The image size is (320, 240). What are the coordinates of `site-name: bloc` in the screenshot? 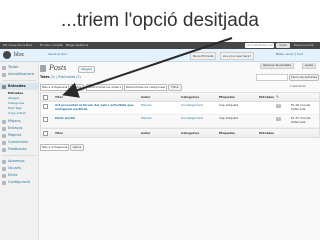 It's located at (19, 55).